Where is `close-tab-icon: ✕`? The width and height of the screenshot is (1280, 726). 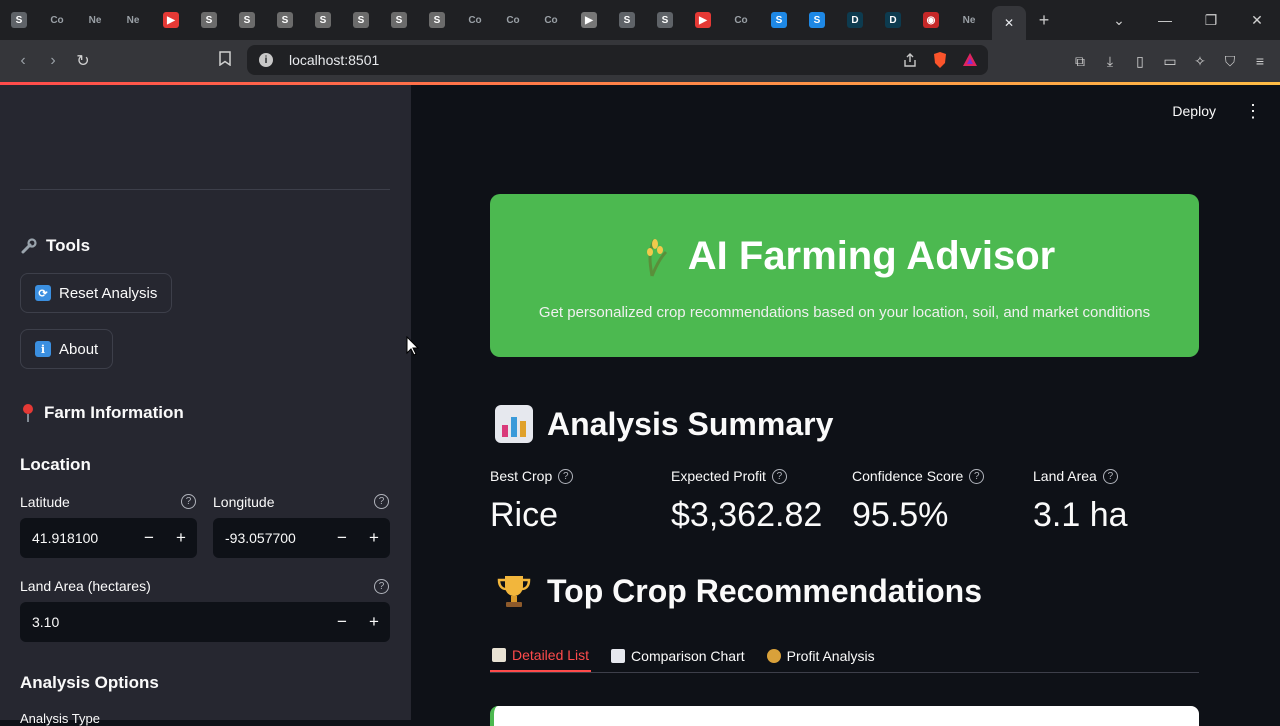
close-tab-icon: ✕ is located at coordinates (1009, 23).